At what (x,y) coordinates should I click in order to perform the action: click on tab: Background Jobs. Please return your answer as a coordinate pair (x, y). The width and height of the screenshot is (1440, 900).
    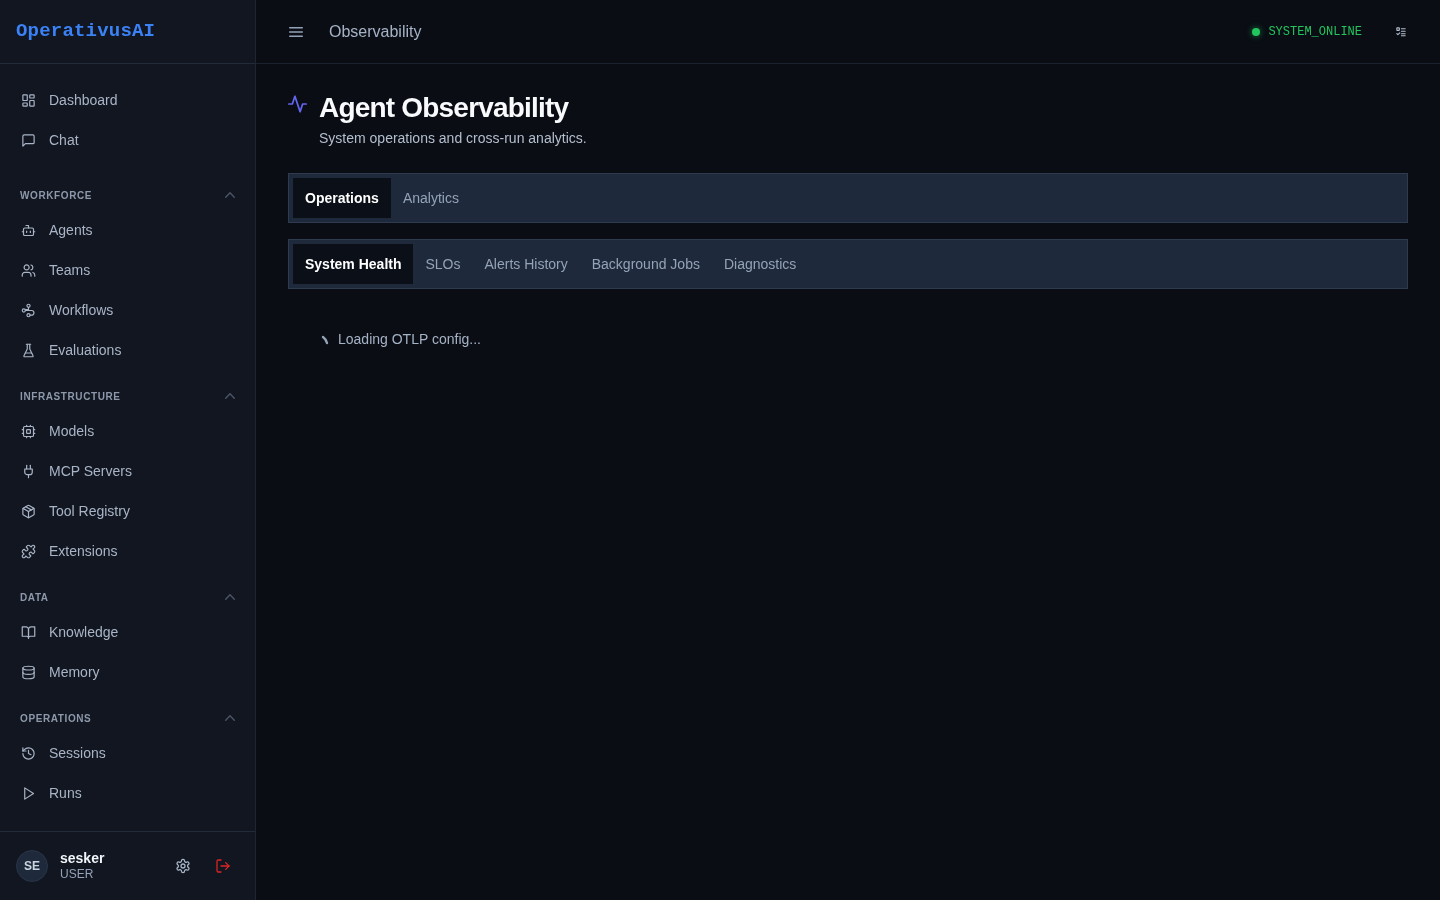
    Looking at the image, I should click on (645, 264).